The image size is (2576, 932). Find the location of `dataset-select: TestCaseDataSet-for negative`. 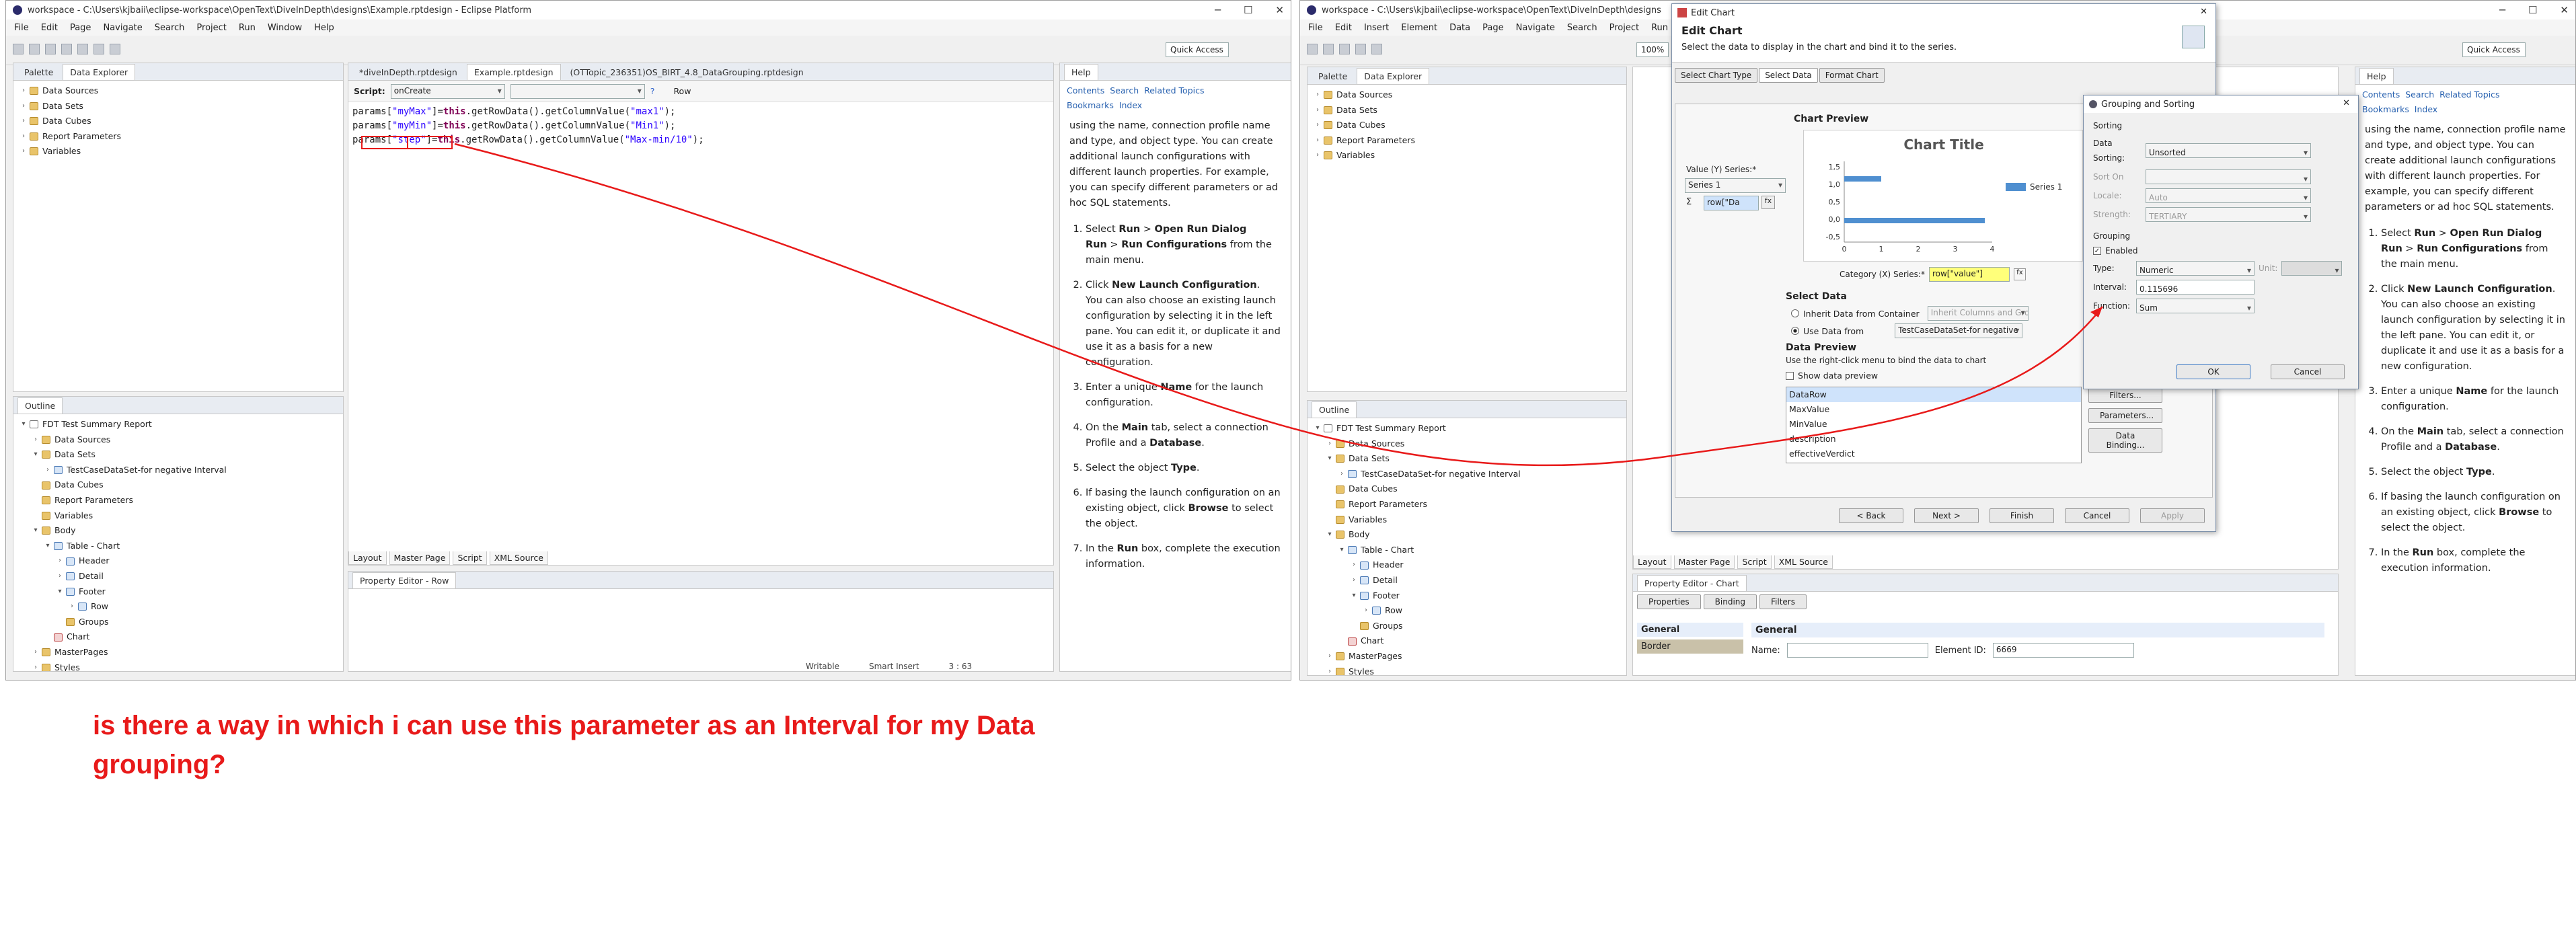

dataset-select: TestCaseDataSet-for negative is located at coordinates (1959, 330).